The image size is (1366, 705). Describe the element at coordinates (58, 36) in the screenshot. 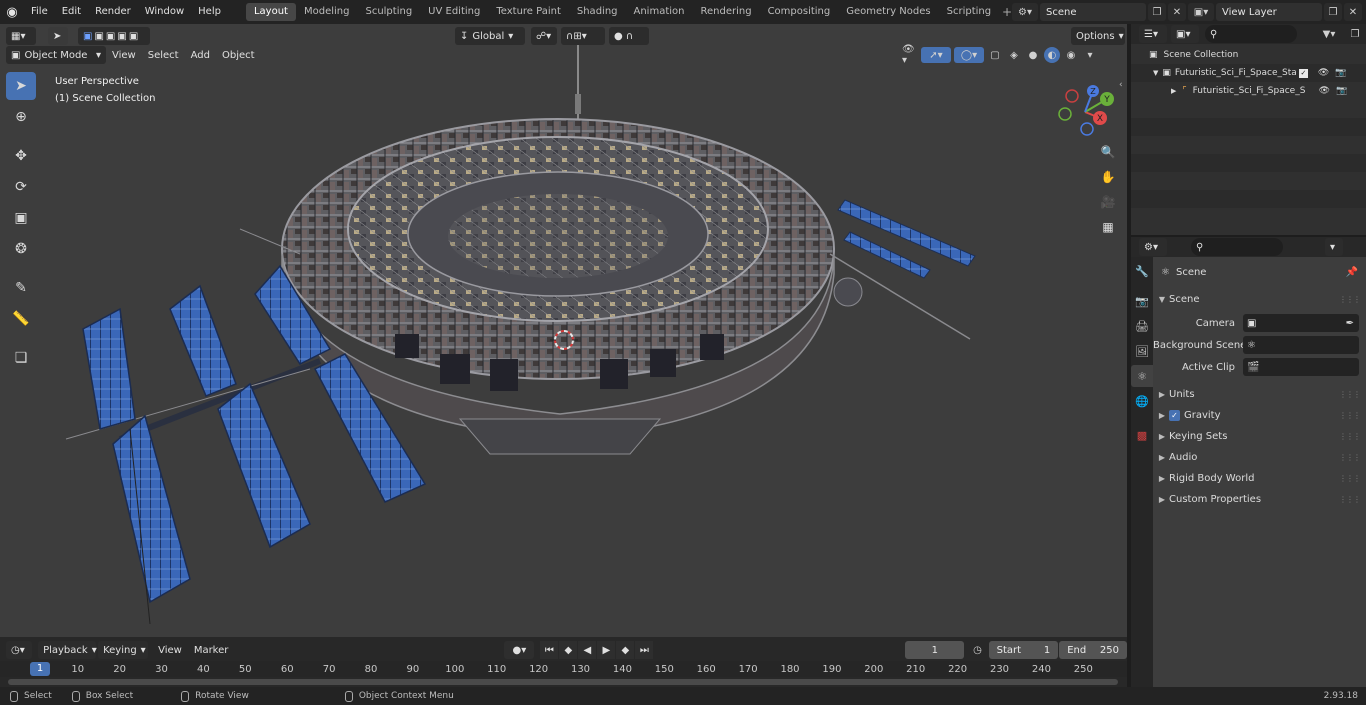

I see `select-tool-icon: ➤` at that location.